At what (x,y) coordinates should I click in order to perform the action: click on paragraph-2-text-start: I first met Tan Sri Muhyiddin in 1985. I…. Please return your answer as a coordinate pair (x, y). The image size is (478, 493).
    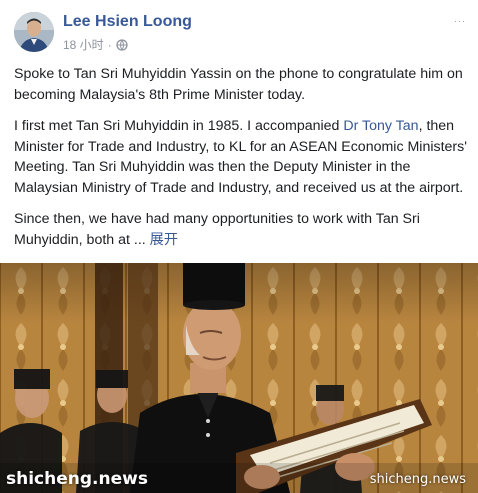
    Looking at the image, I should click on (179, 126).